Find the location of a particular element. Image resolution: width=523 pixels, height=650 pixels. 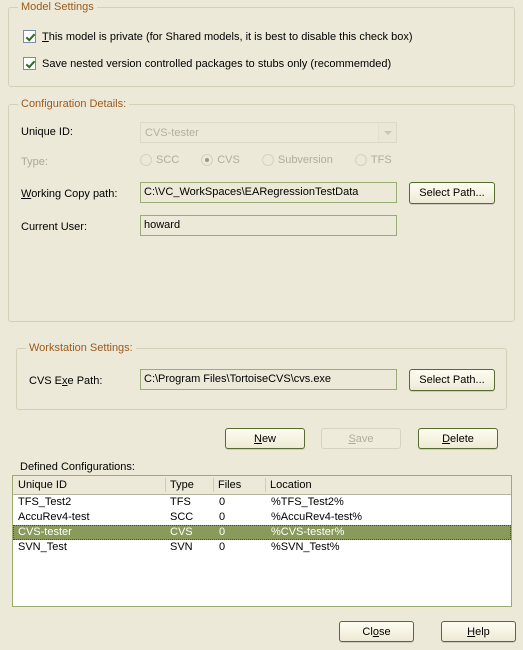

save-button: Save is located at coordinates (361, 438).